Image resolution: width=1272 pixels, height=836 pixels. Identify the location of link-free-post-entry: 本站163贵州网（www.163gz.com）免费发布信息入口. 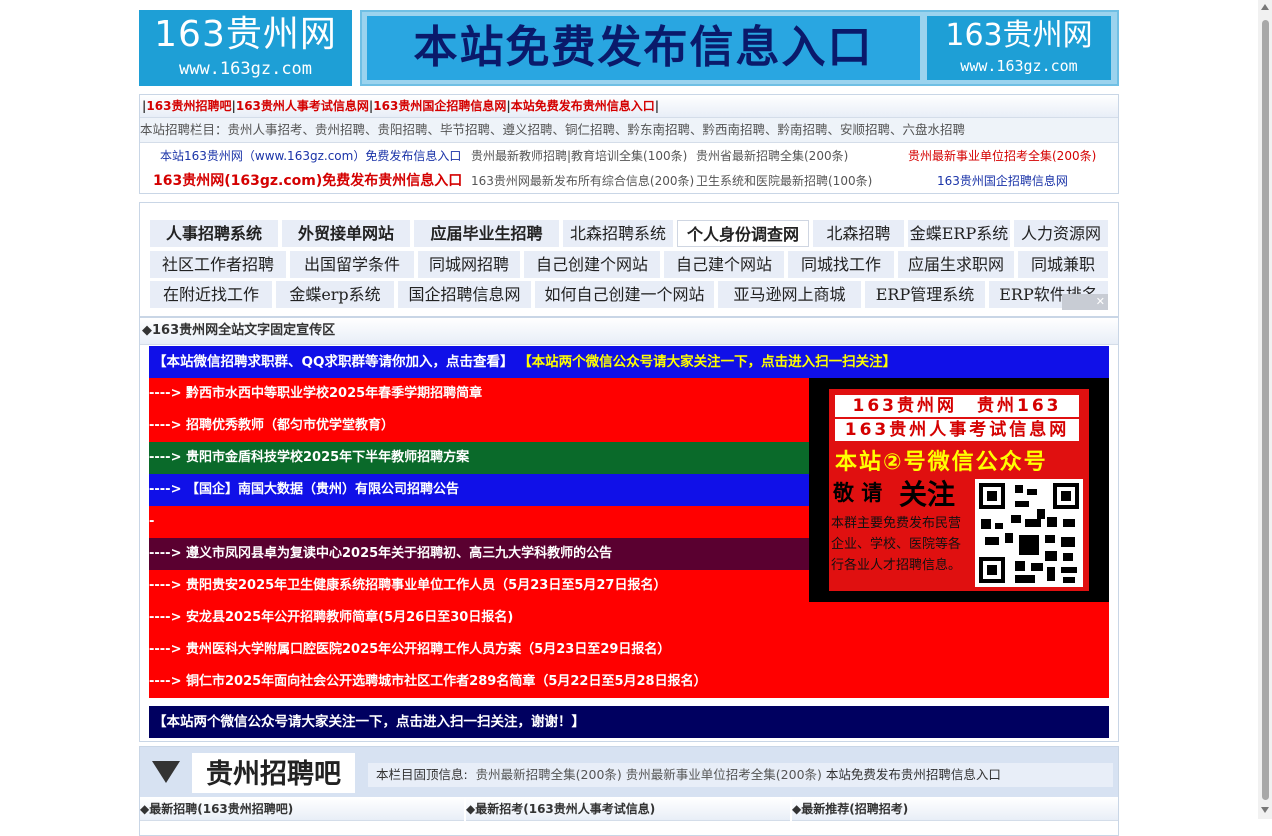
(310, 155).